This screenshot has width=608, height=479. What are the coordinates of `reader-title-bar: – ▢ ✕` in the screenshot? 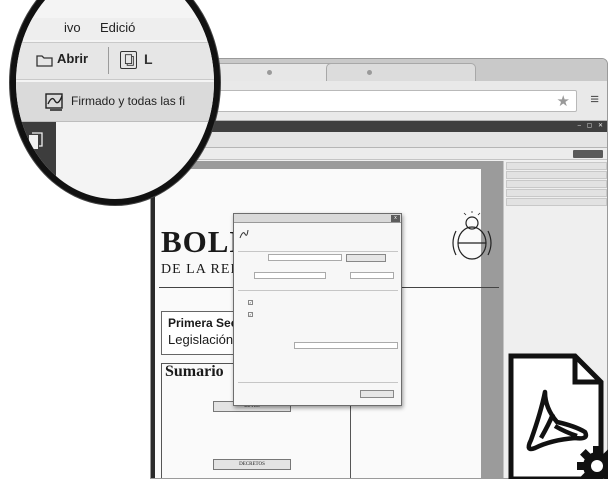 It's located at (379, 126).